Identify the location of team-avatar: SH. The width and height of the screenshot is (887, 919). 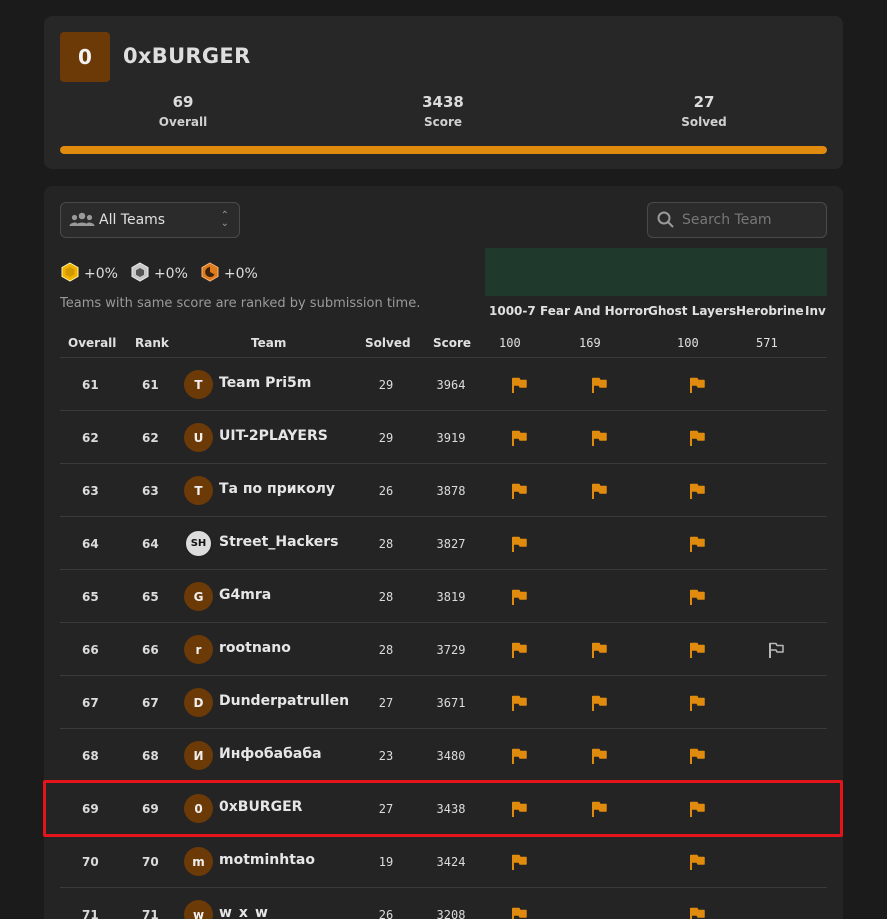
(198, 543).